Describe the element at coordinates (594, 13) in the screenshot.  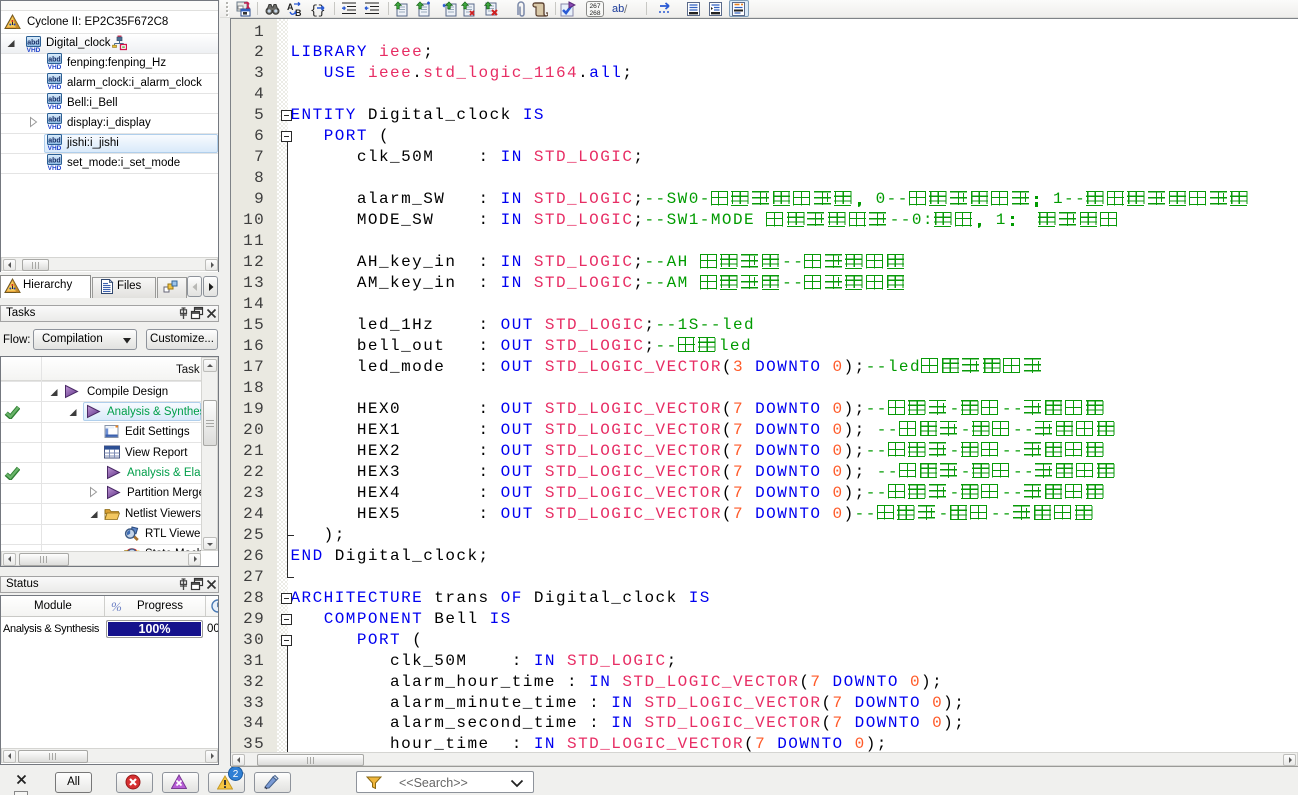
I see `svg-text: 268` at that location.